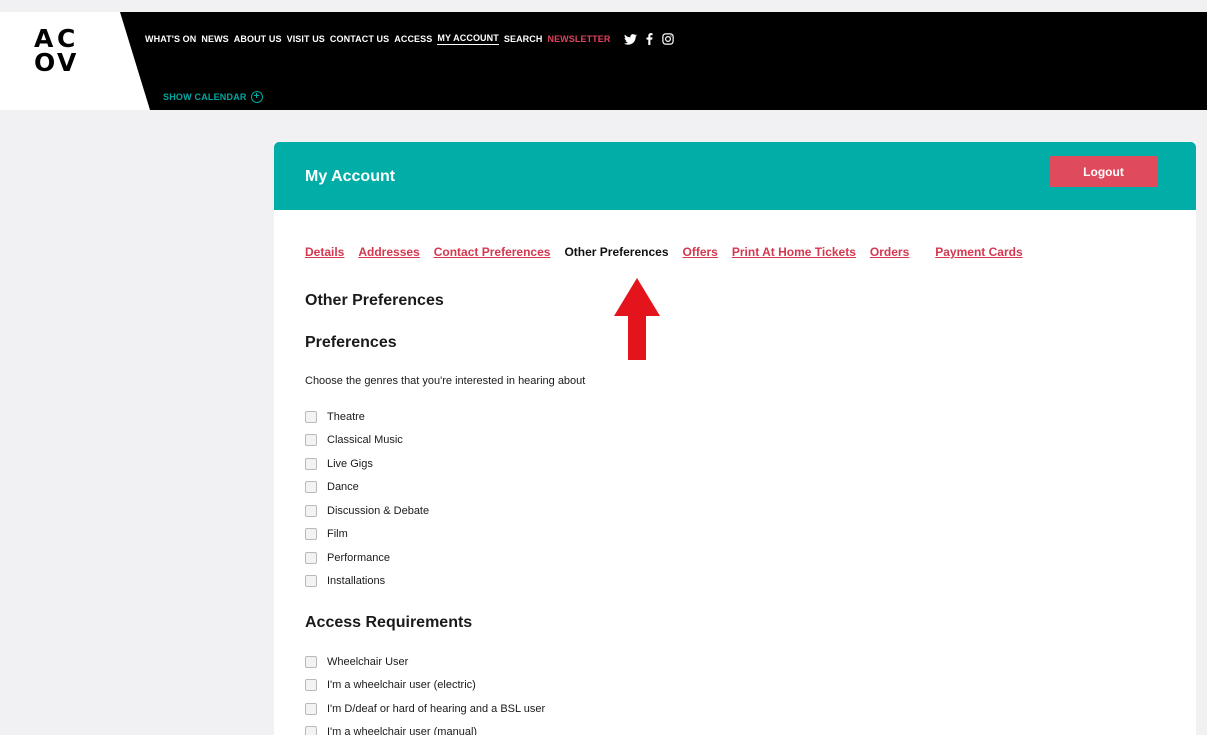  Describe the element at coordinates (401, 685) in the screenshot. I see `access-label: I'm a wheelchair user (electric)` at that location.